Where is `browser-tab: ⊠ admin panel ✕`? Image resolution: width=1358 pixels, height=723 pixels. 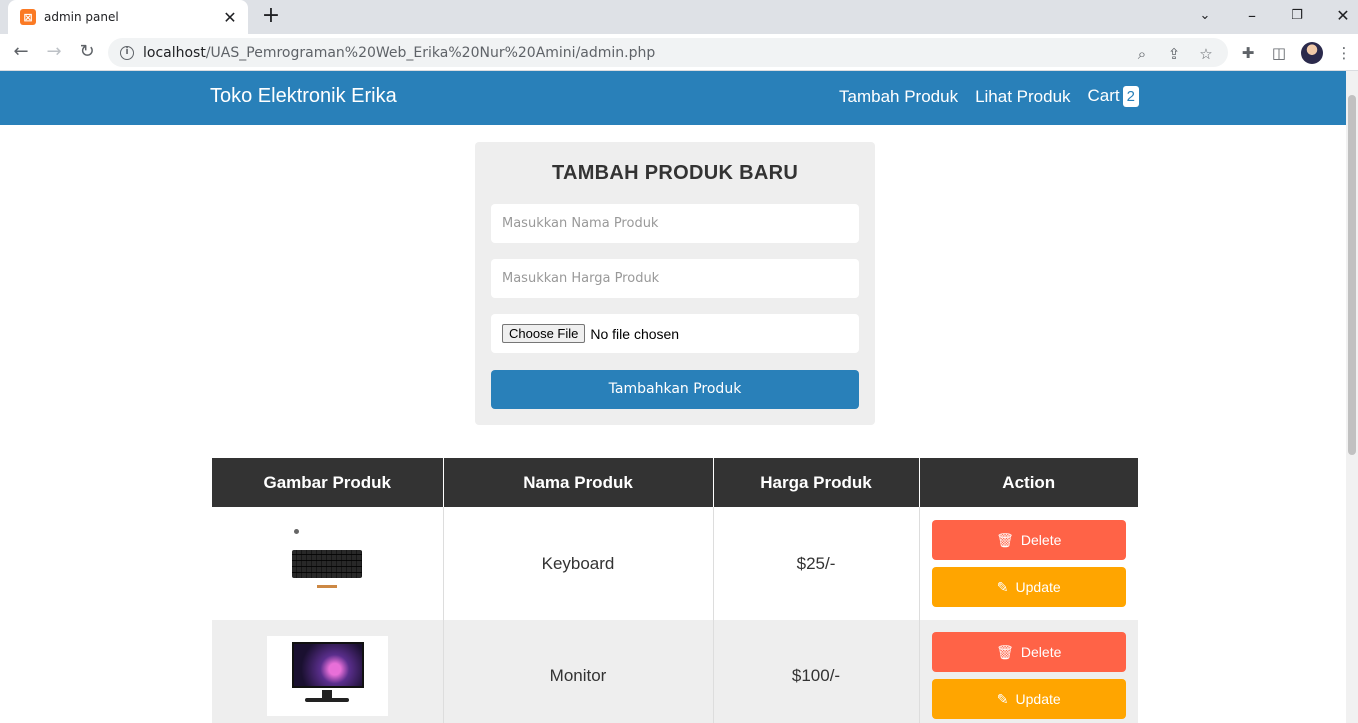 browser-tab: ⊠ admin panel ✕ is located at coordinates (128, 17).